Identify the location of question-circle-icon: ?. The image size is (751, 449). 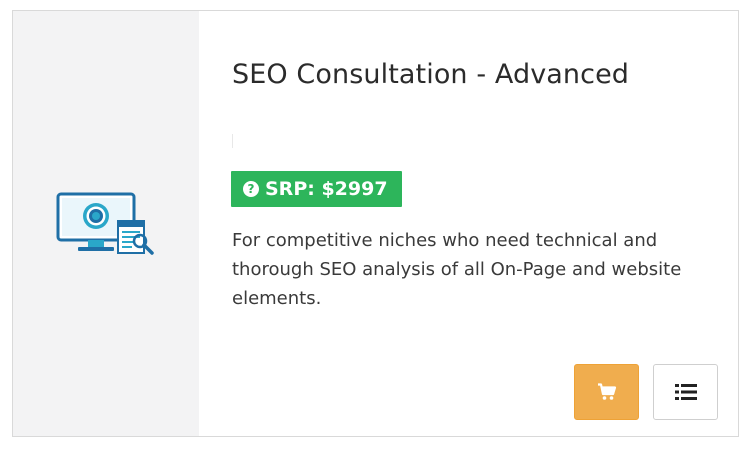
(251, 189).